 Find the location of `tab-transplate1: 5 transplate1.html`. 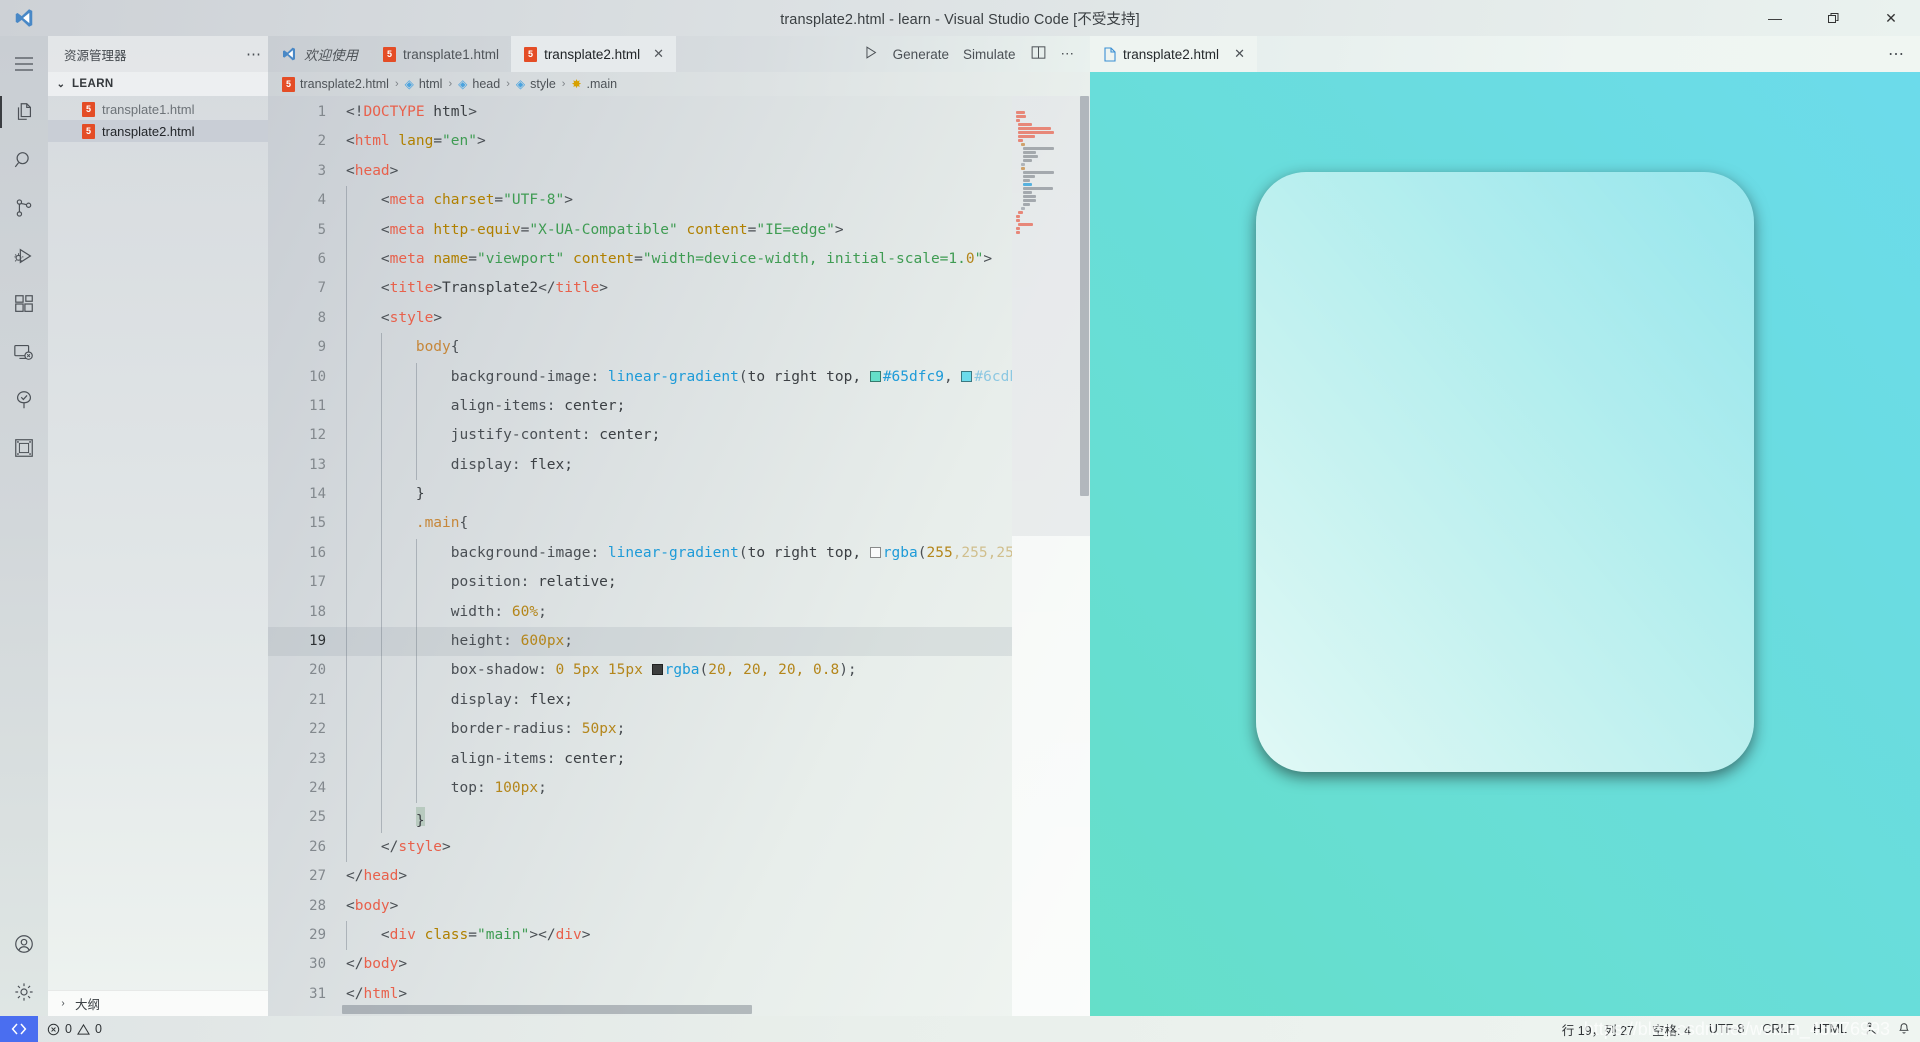

tab-transplate1: 5 transplate1.html is located at coordinates (440, 54).